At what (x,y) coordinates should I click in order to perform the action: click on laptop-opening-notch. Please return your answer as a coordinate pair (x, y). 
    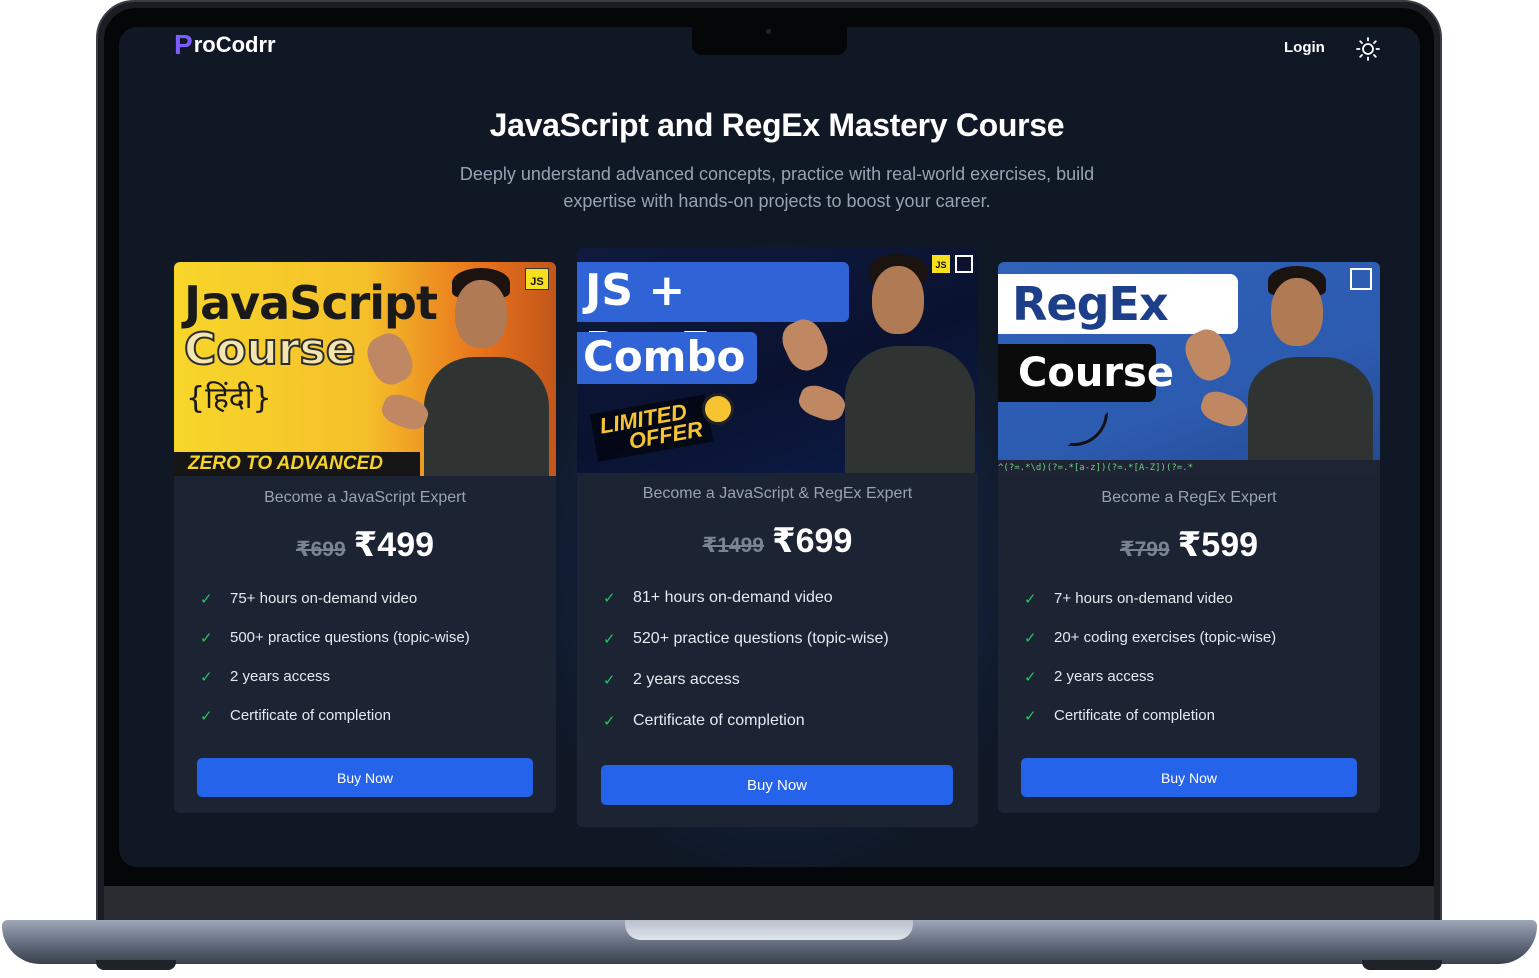
    Looking at the image, I should click on (769, 930).